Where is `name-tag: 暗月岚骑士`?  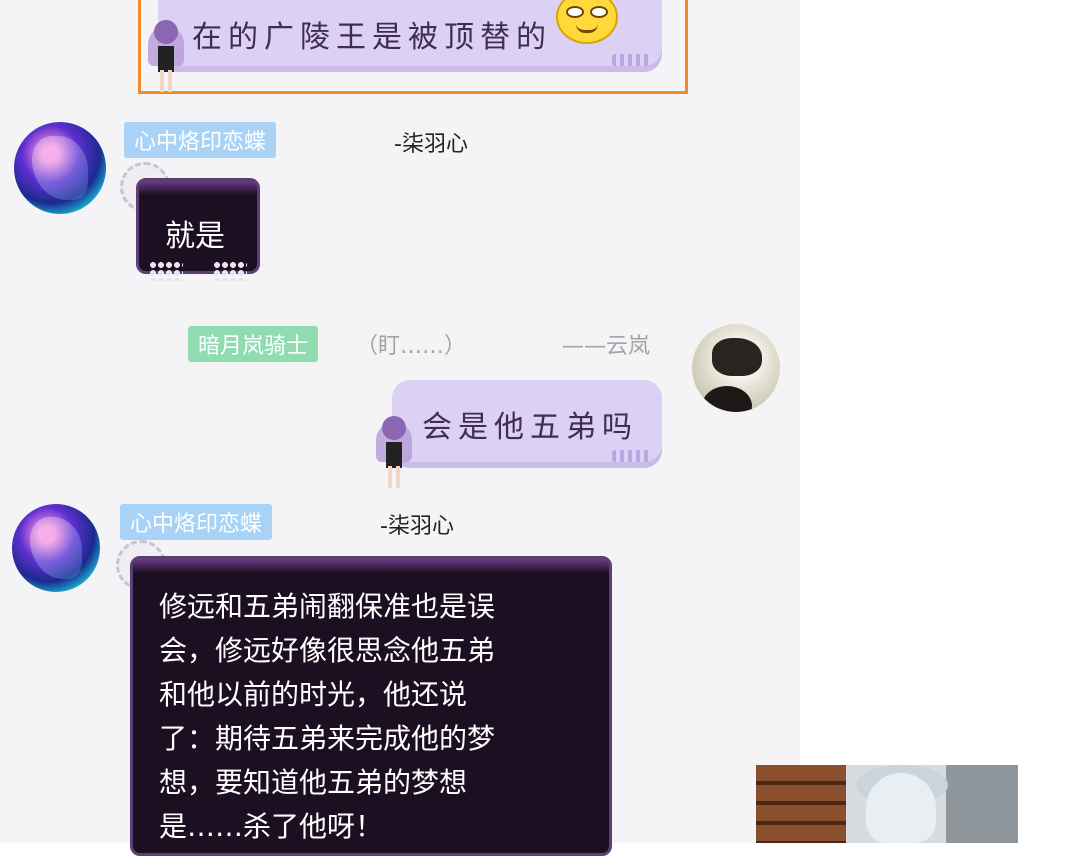
name-tag: 暗月岚骑士 is located at coordinates (253, 344).